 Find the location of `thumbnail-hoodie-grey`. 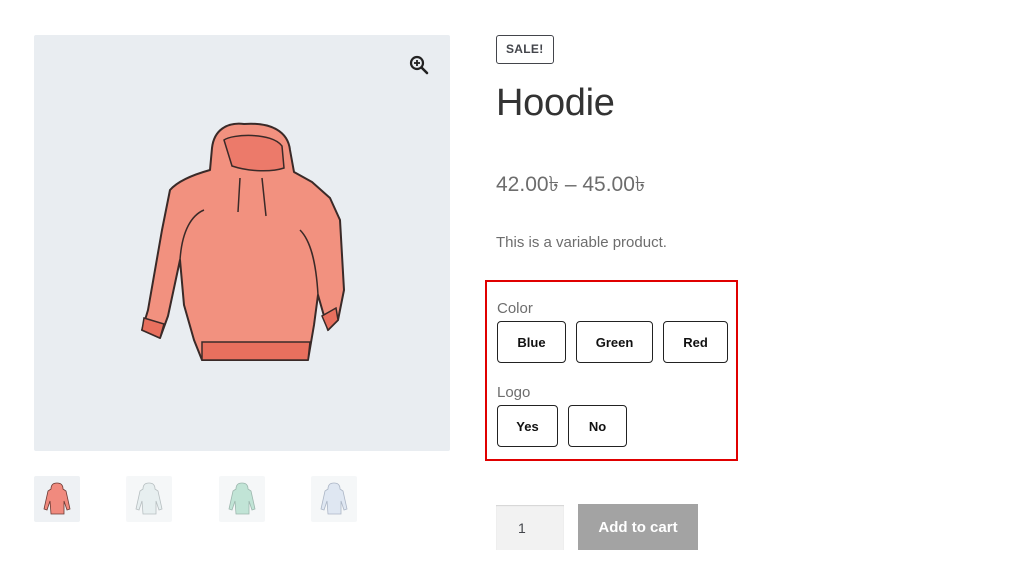

thumbnail-hoodie-grey is located at coordinates (149, 499).